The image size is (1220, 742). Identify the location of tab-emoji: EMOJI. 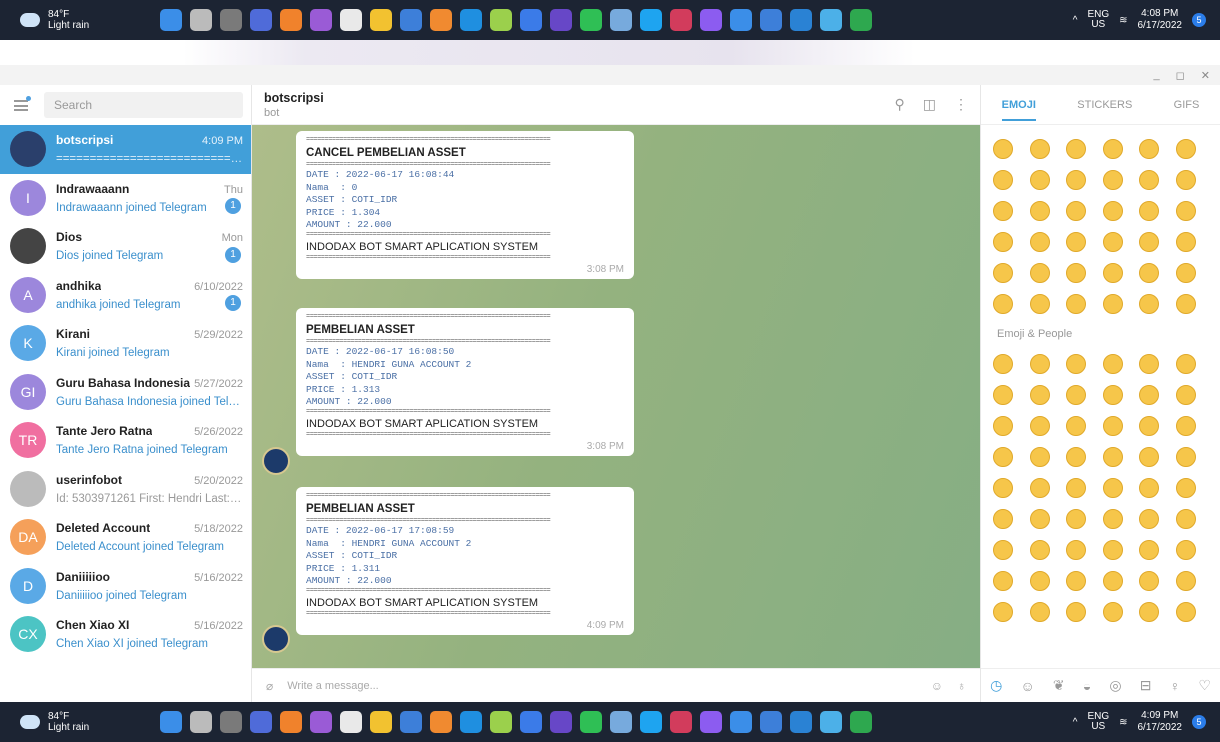
(1018, 110).